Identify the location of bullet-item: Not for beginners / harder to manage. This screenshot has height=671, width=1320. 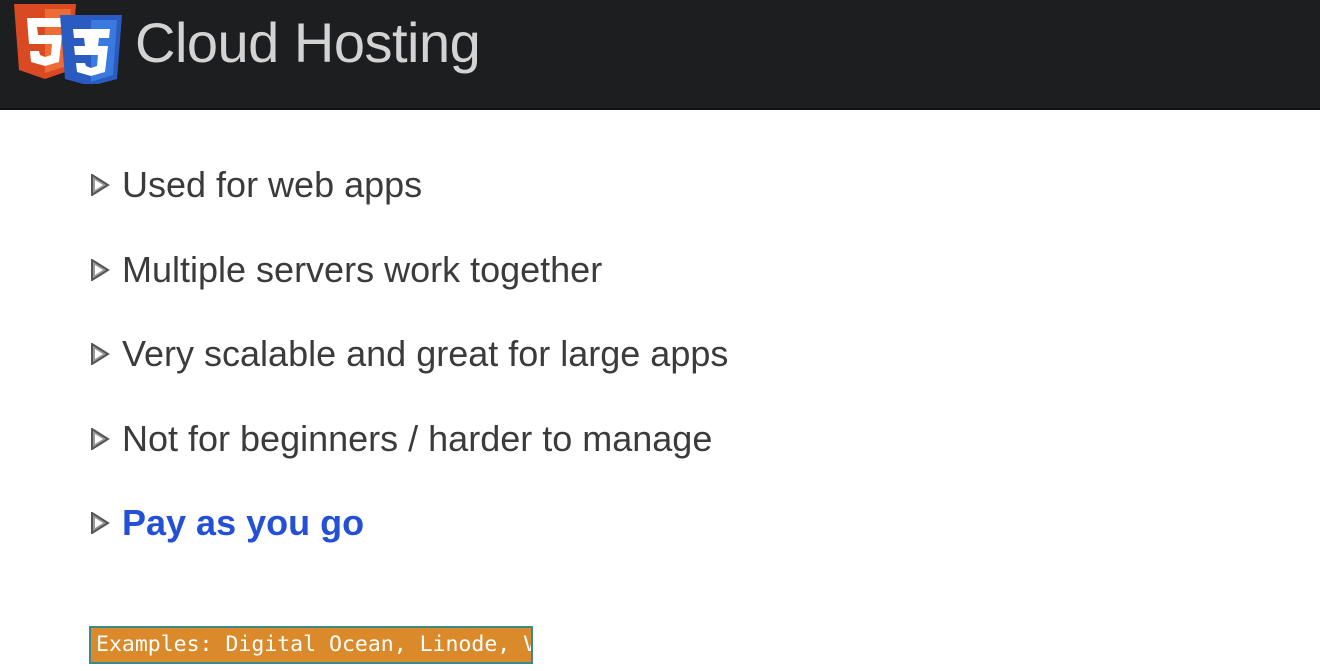
(409, 456).